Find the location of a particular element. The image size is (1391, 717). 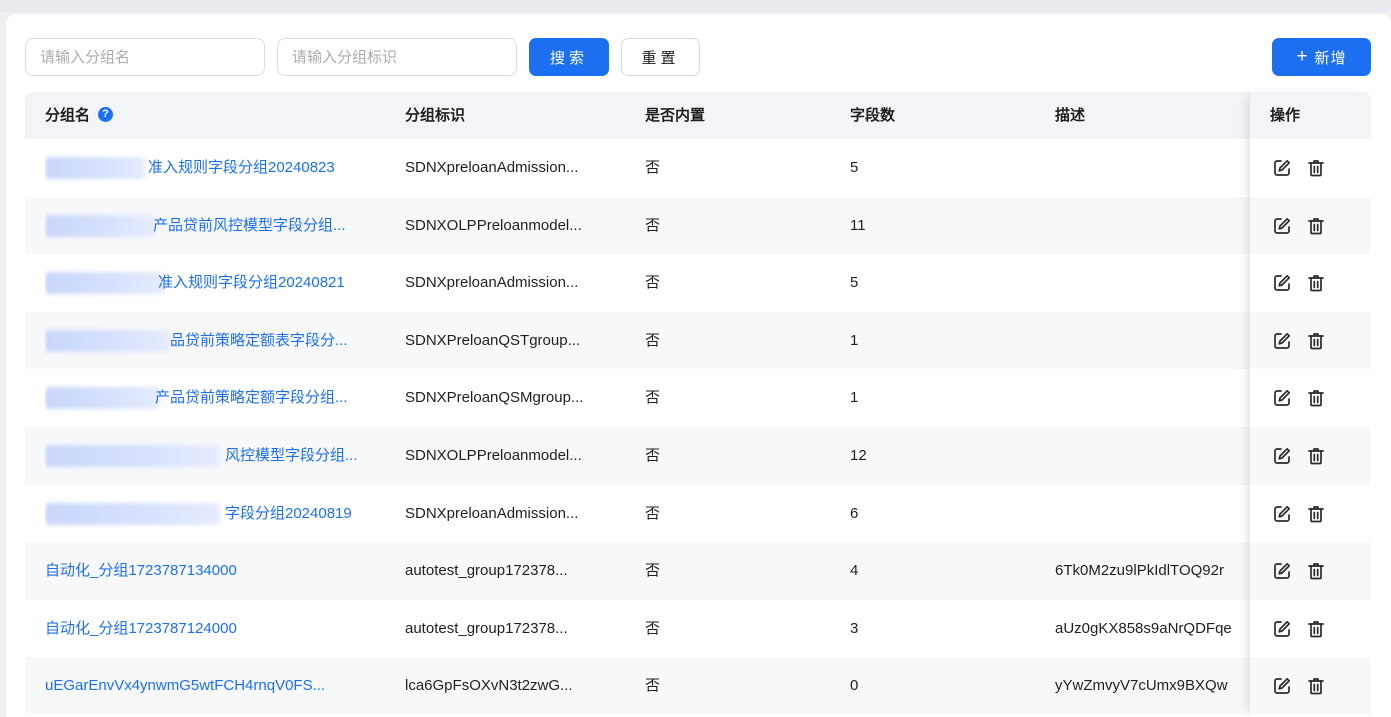

table-row: 风控模型字段分组... SDNXOLPPreloanmodel... 否 12 is located at coordinates (698, 456).